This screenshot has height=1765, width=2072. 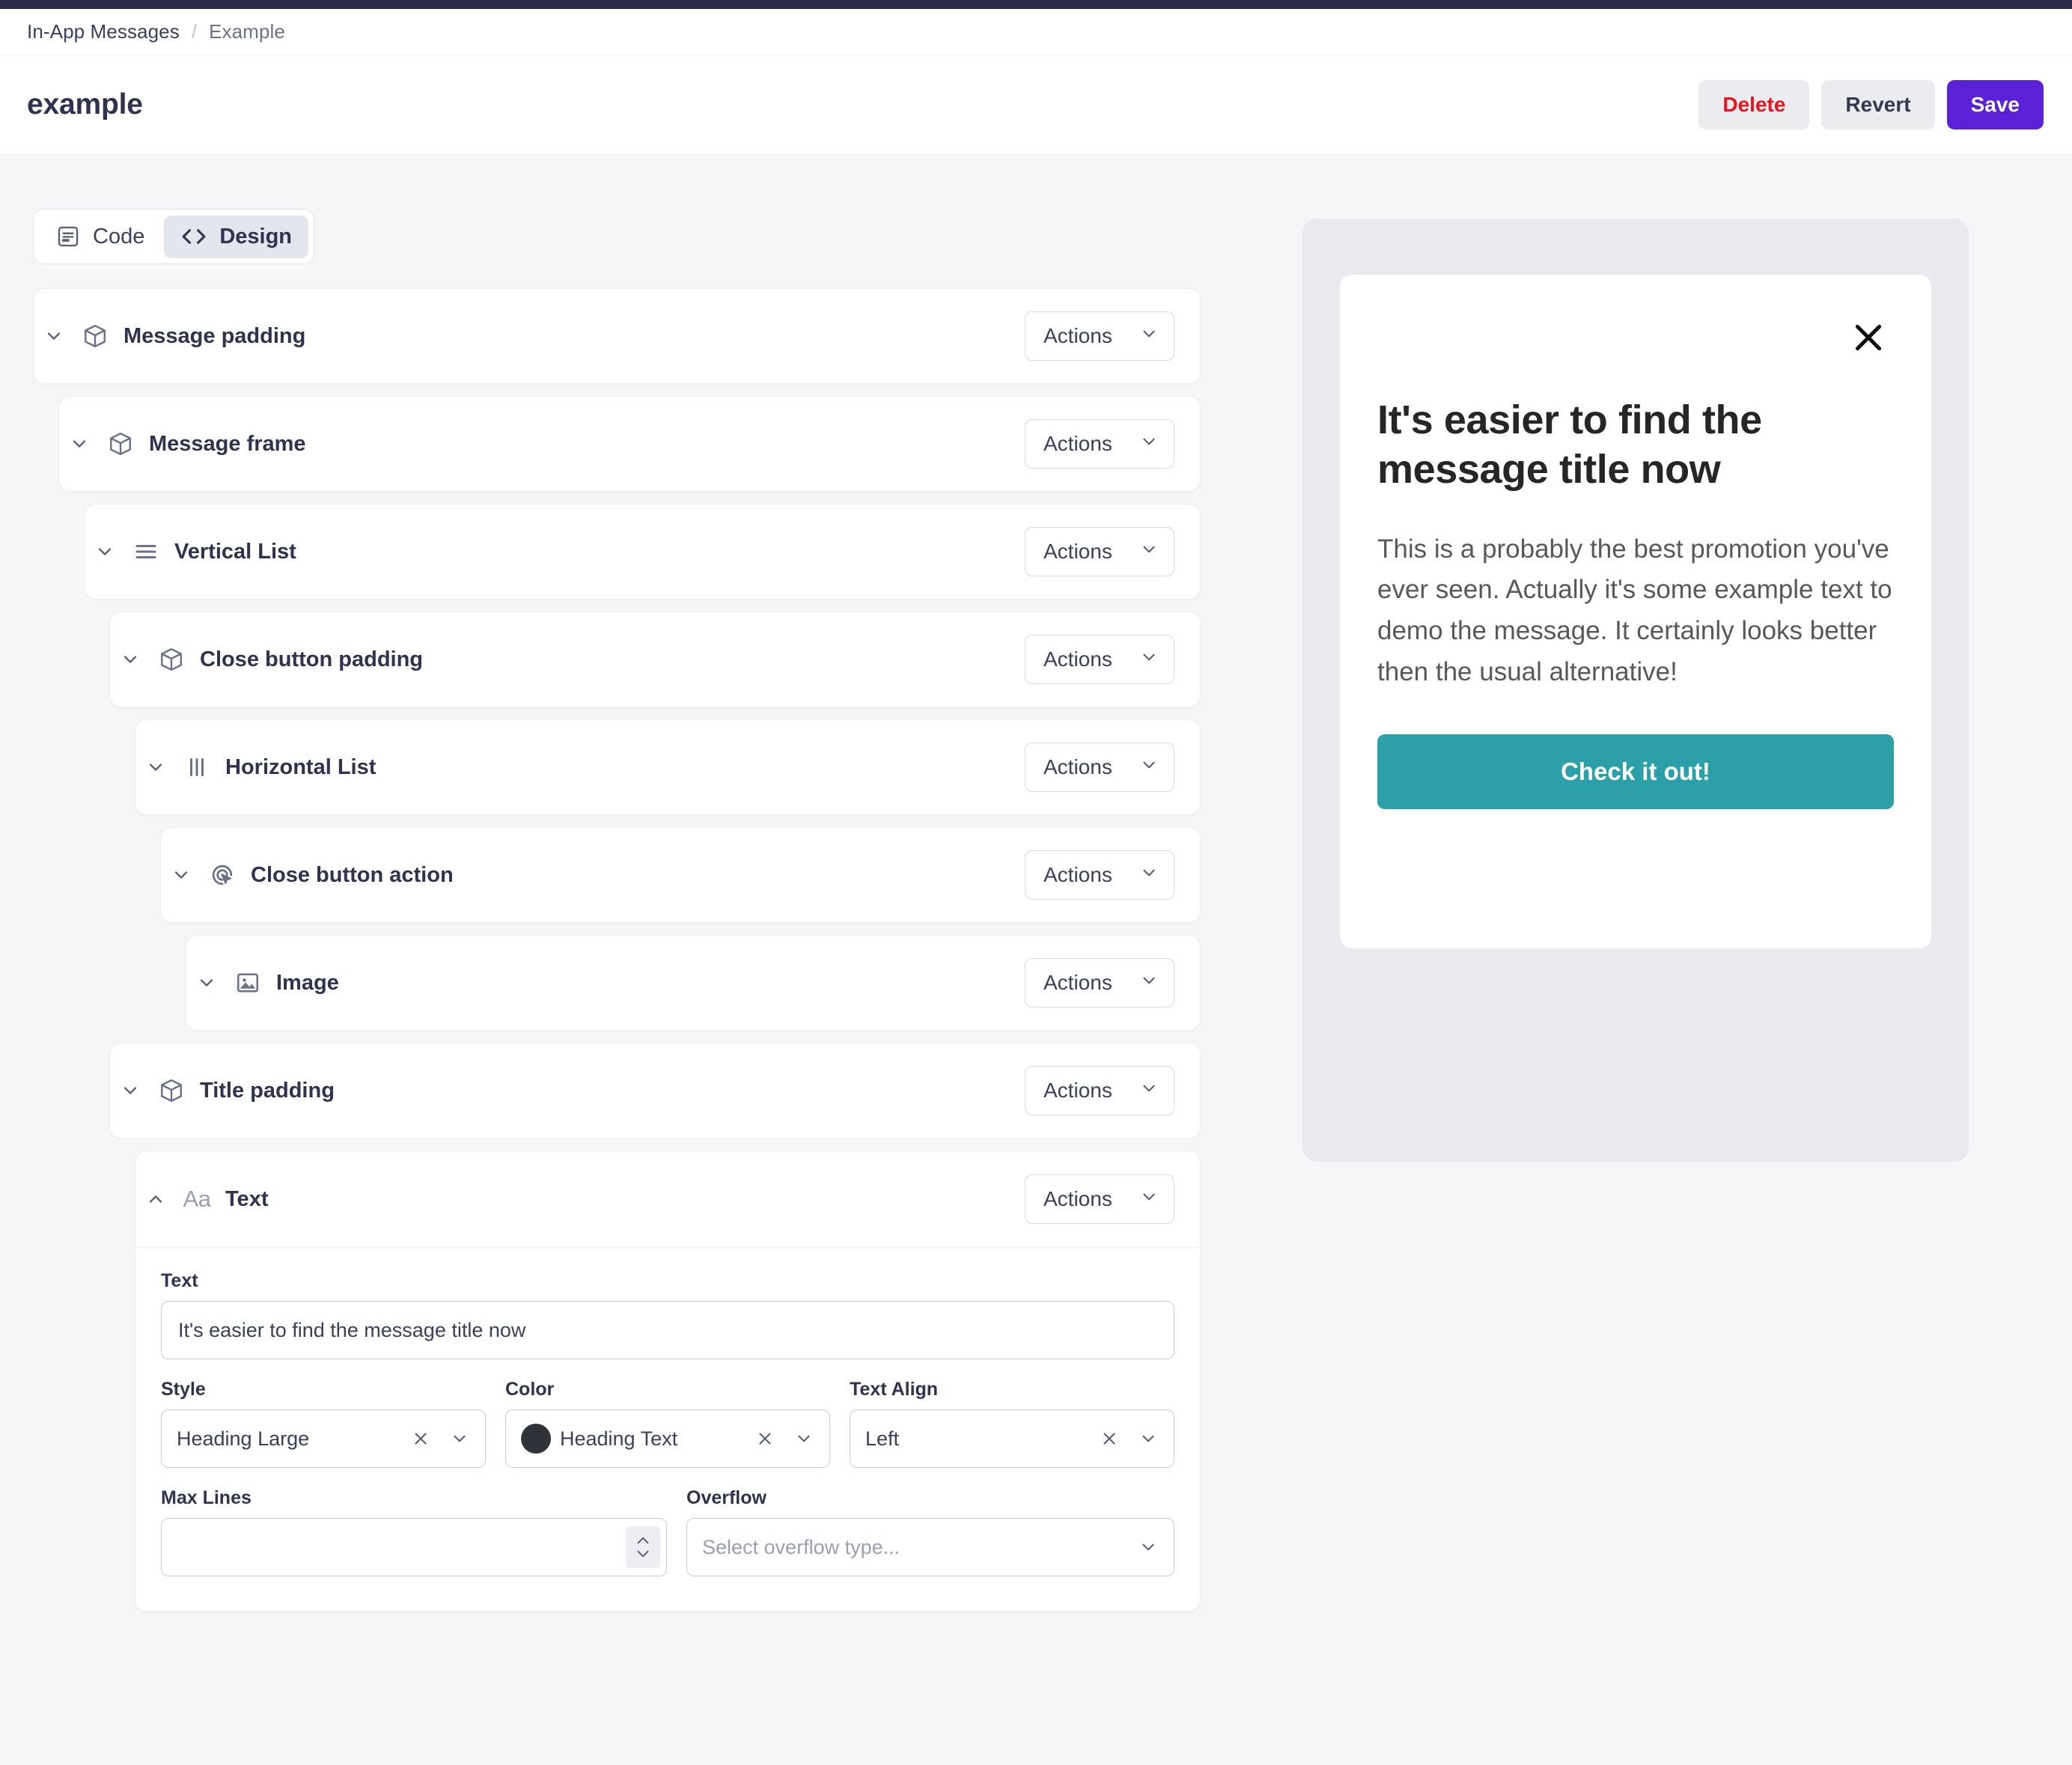 I want to click on tree-node-horizontal-list: Horizontal List Actions, so click(x=668, y=767).